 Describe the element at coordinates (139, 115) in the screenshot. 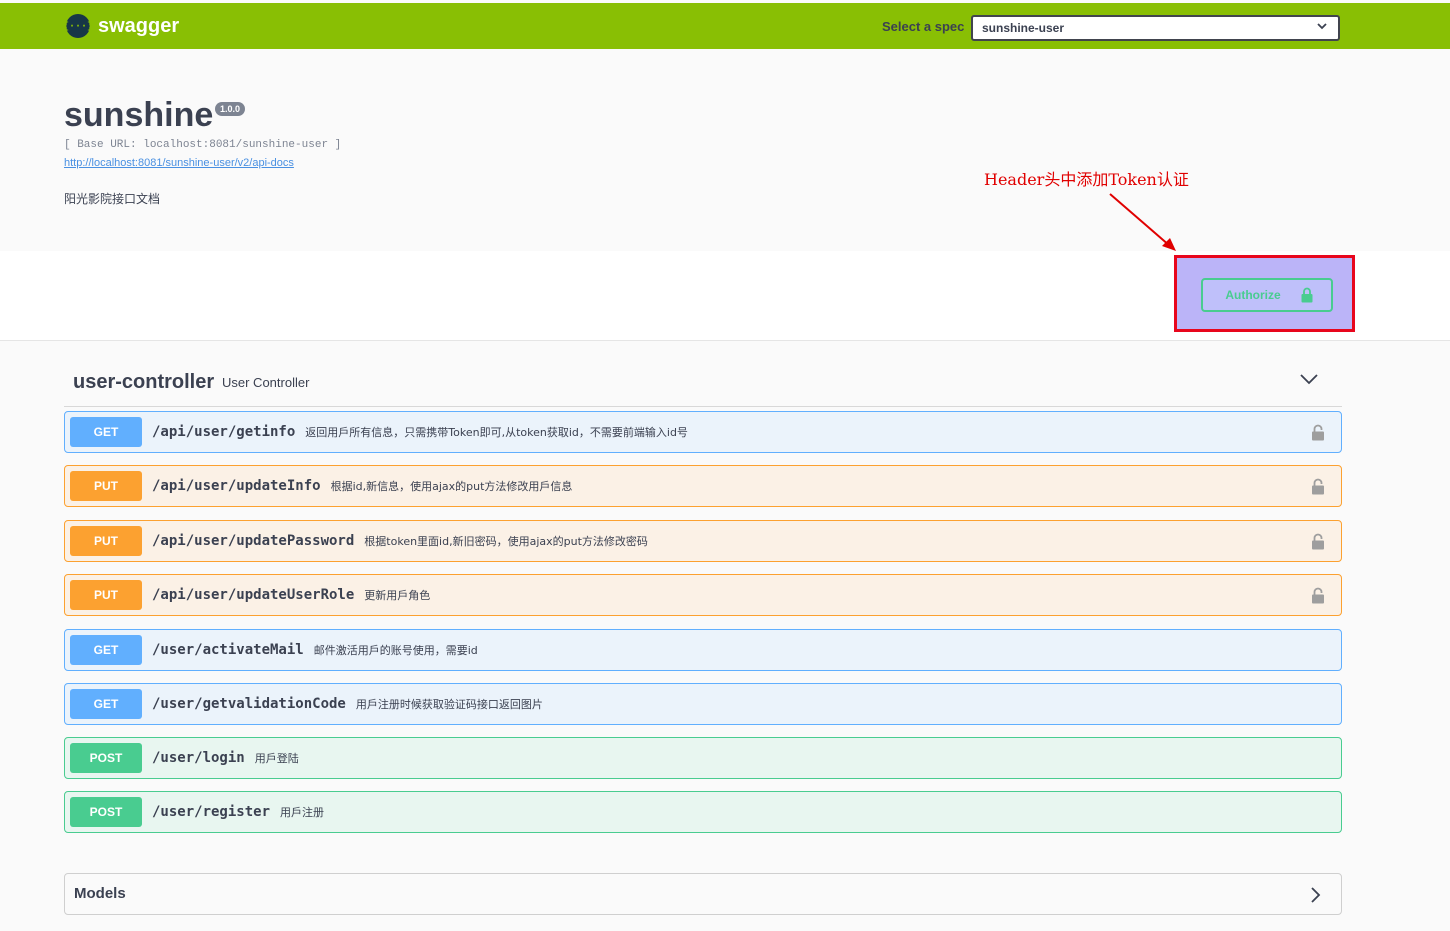

I see `api-title: sunshine` at that location.